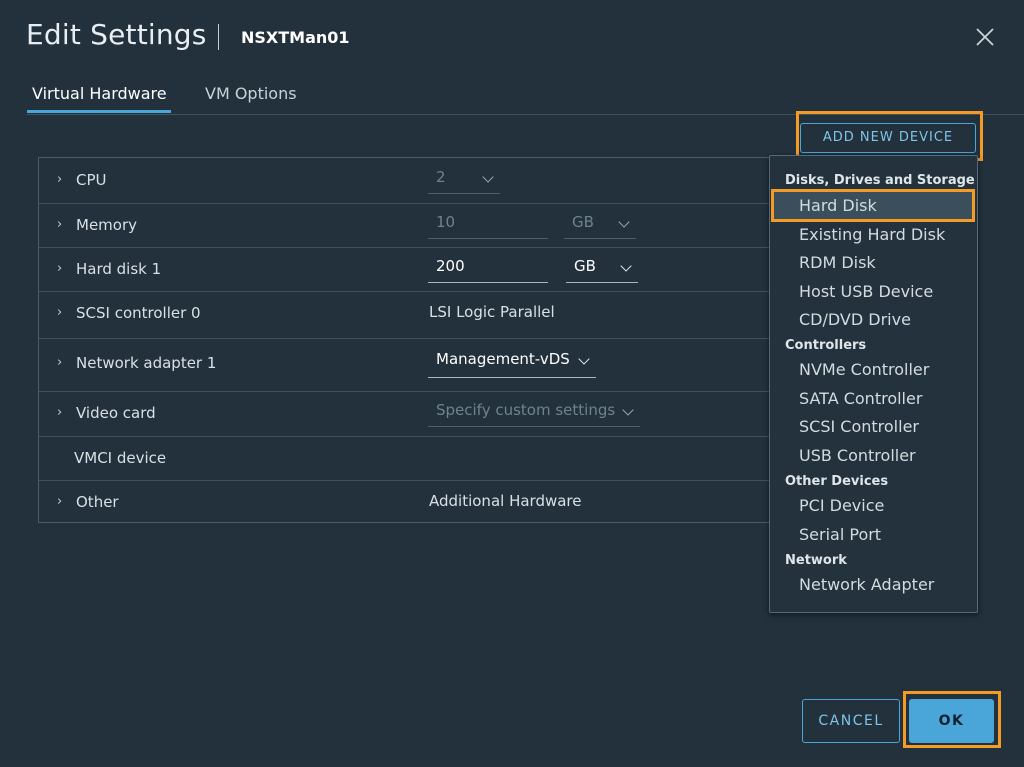  I want to click on row-video-card: › Video card Specify custom settings, so click(419, 414).